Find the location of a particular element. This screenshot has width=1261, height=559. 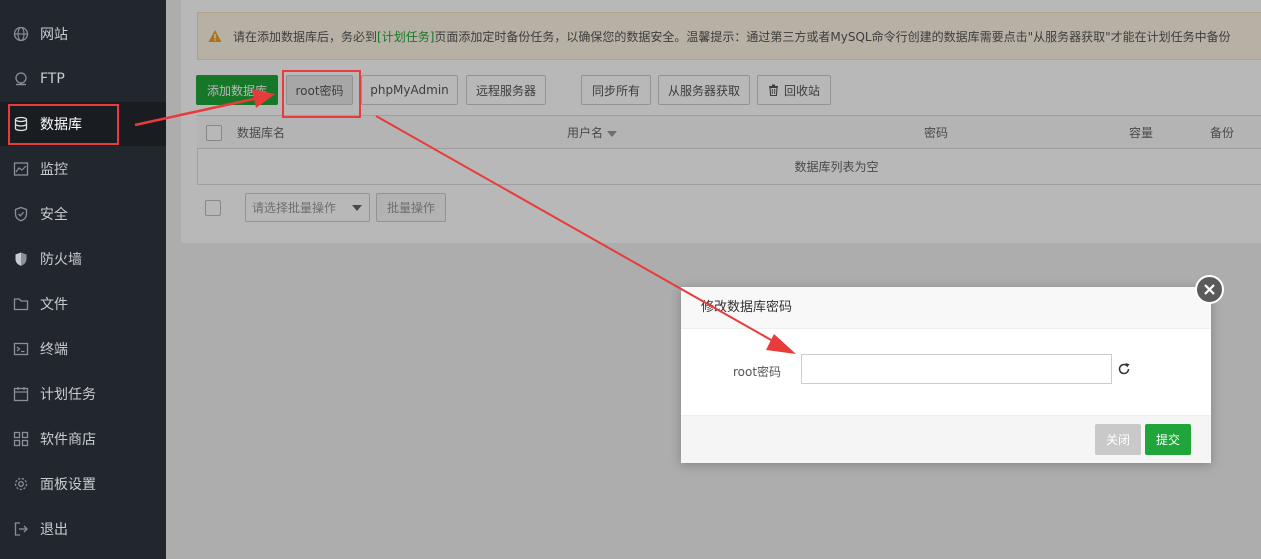

sidebar-item-logout: 退出 is located at coordinates (83, 529).